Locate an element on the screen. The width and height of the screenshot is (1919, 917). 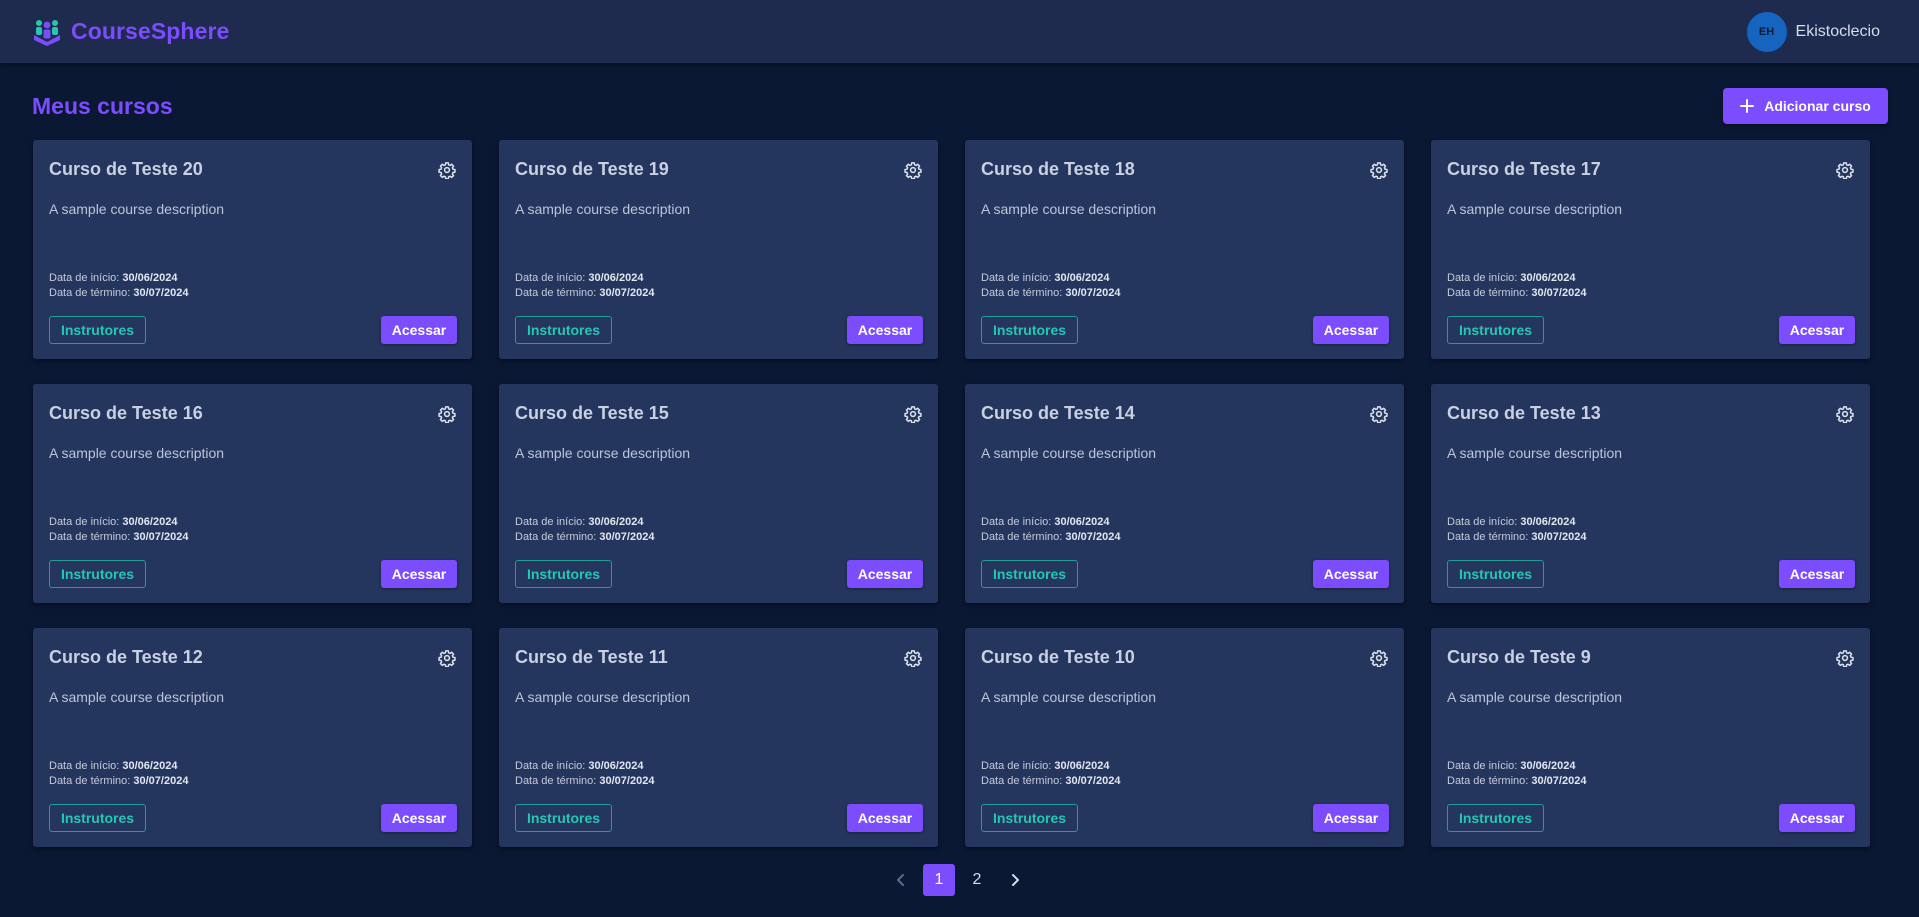
user-menu: EH Ekistoclecio is located at coordinates (1813, 31).